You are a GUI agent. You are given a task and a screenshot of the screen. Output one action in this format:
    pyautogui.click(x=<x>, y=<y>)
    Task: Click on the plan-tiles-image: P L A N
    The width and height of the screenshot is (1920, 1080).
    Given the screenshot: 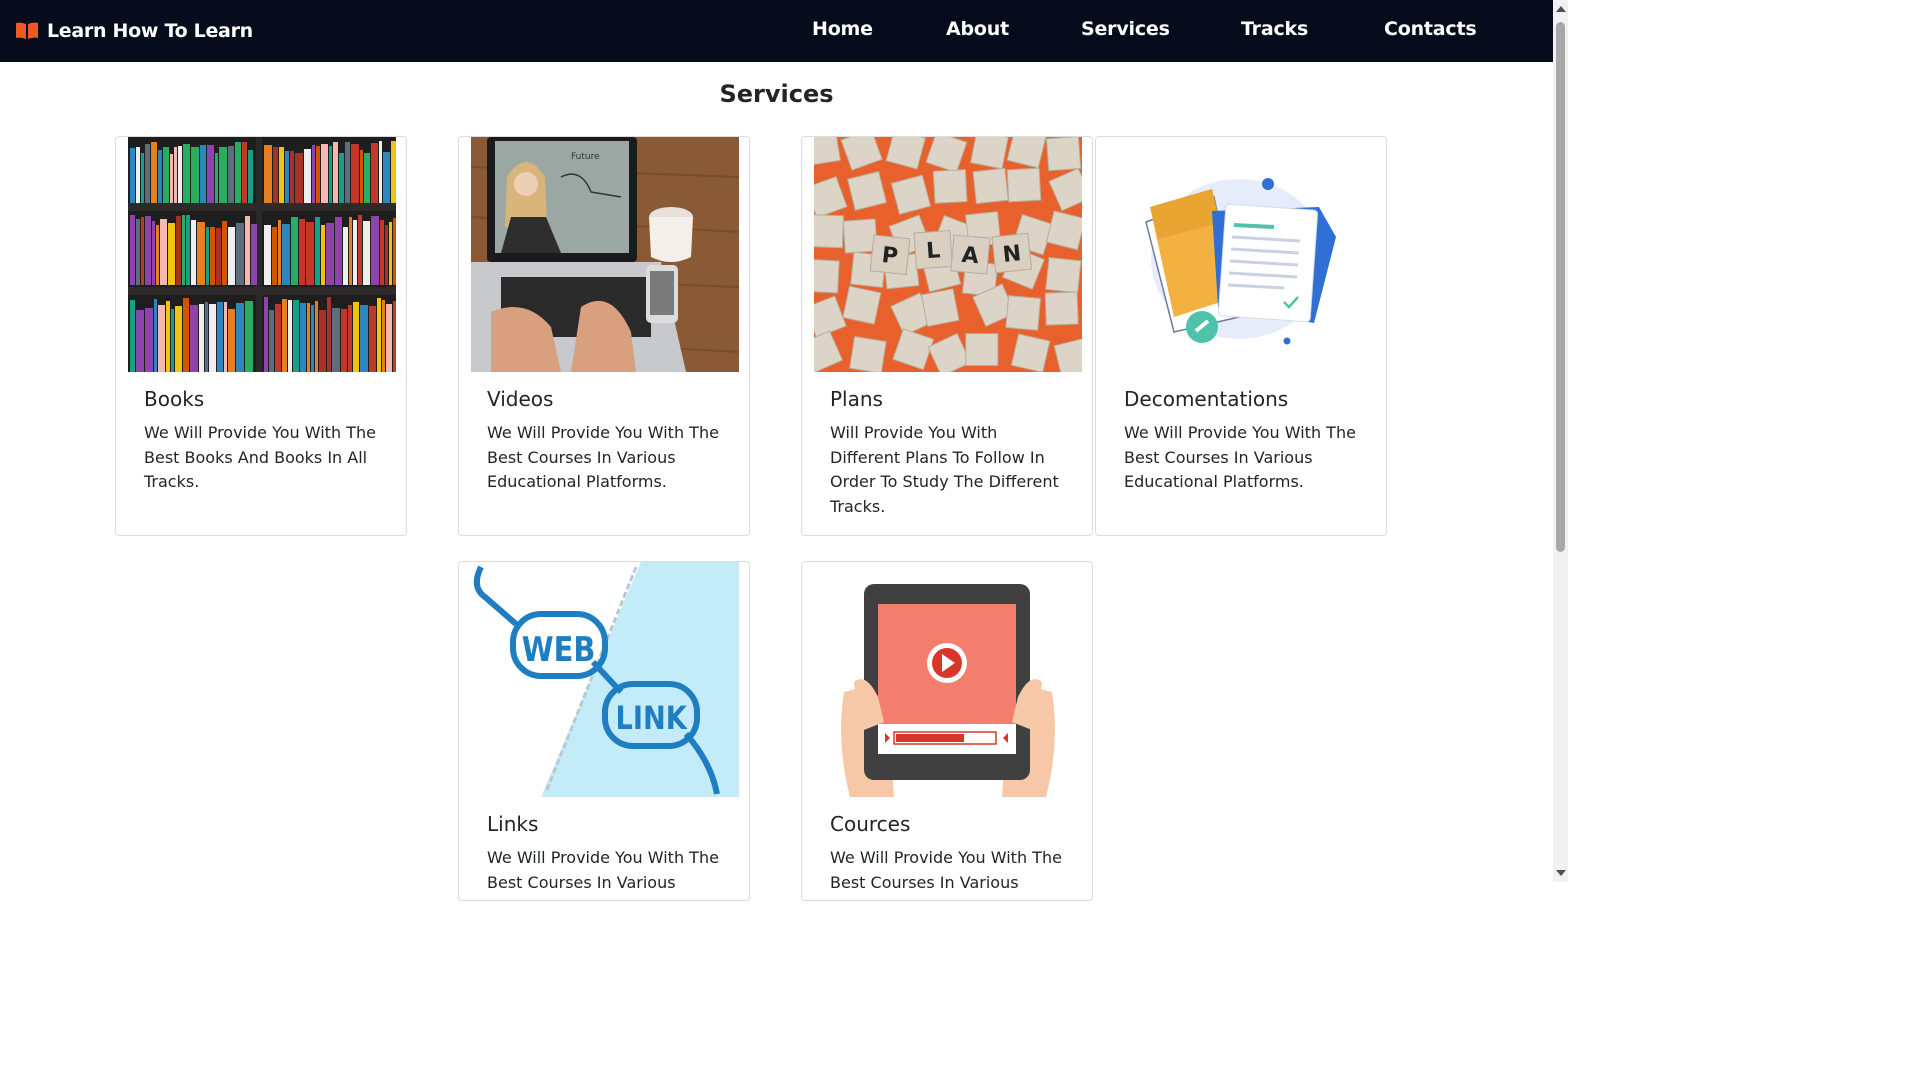 What is the action you would take?
    pyautogui.click(x=948, y=254)
    